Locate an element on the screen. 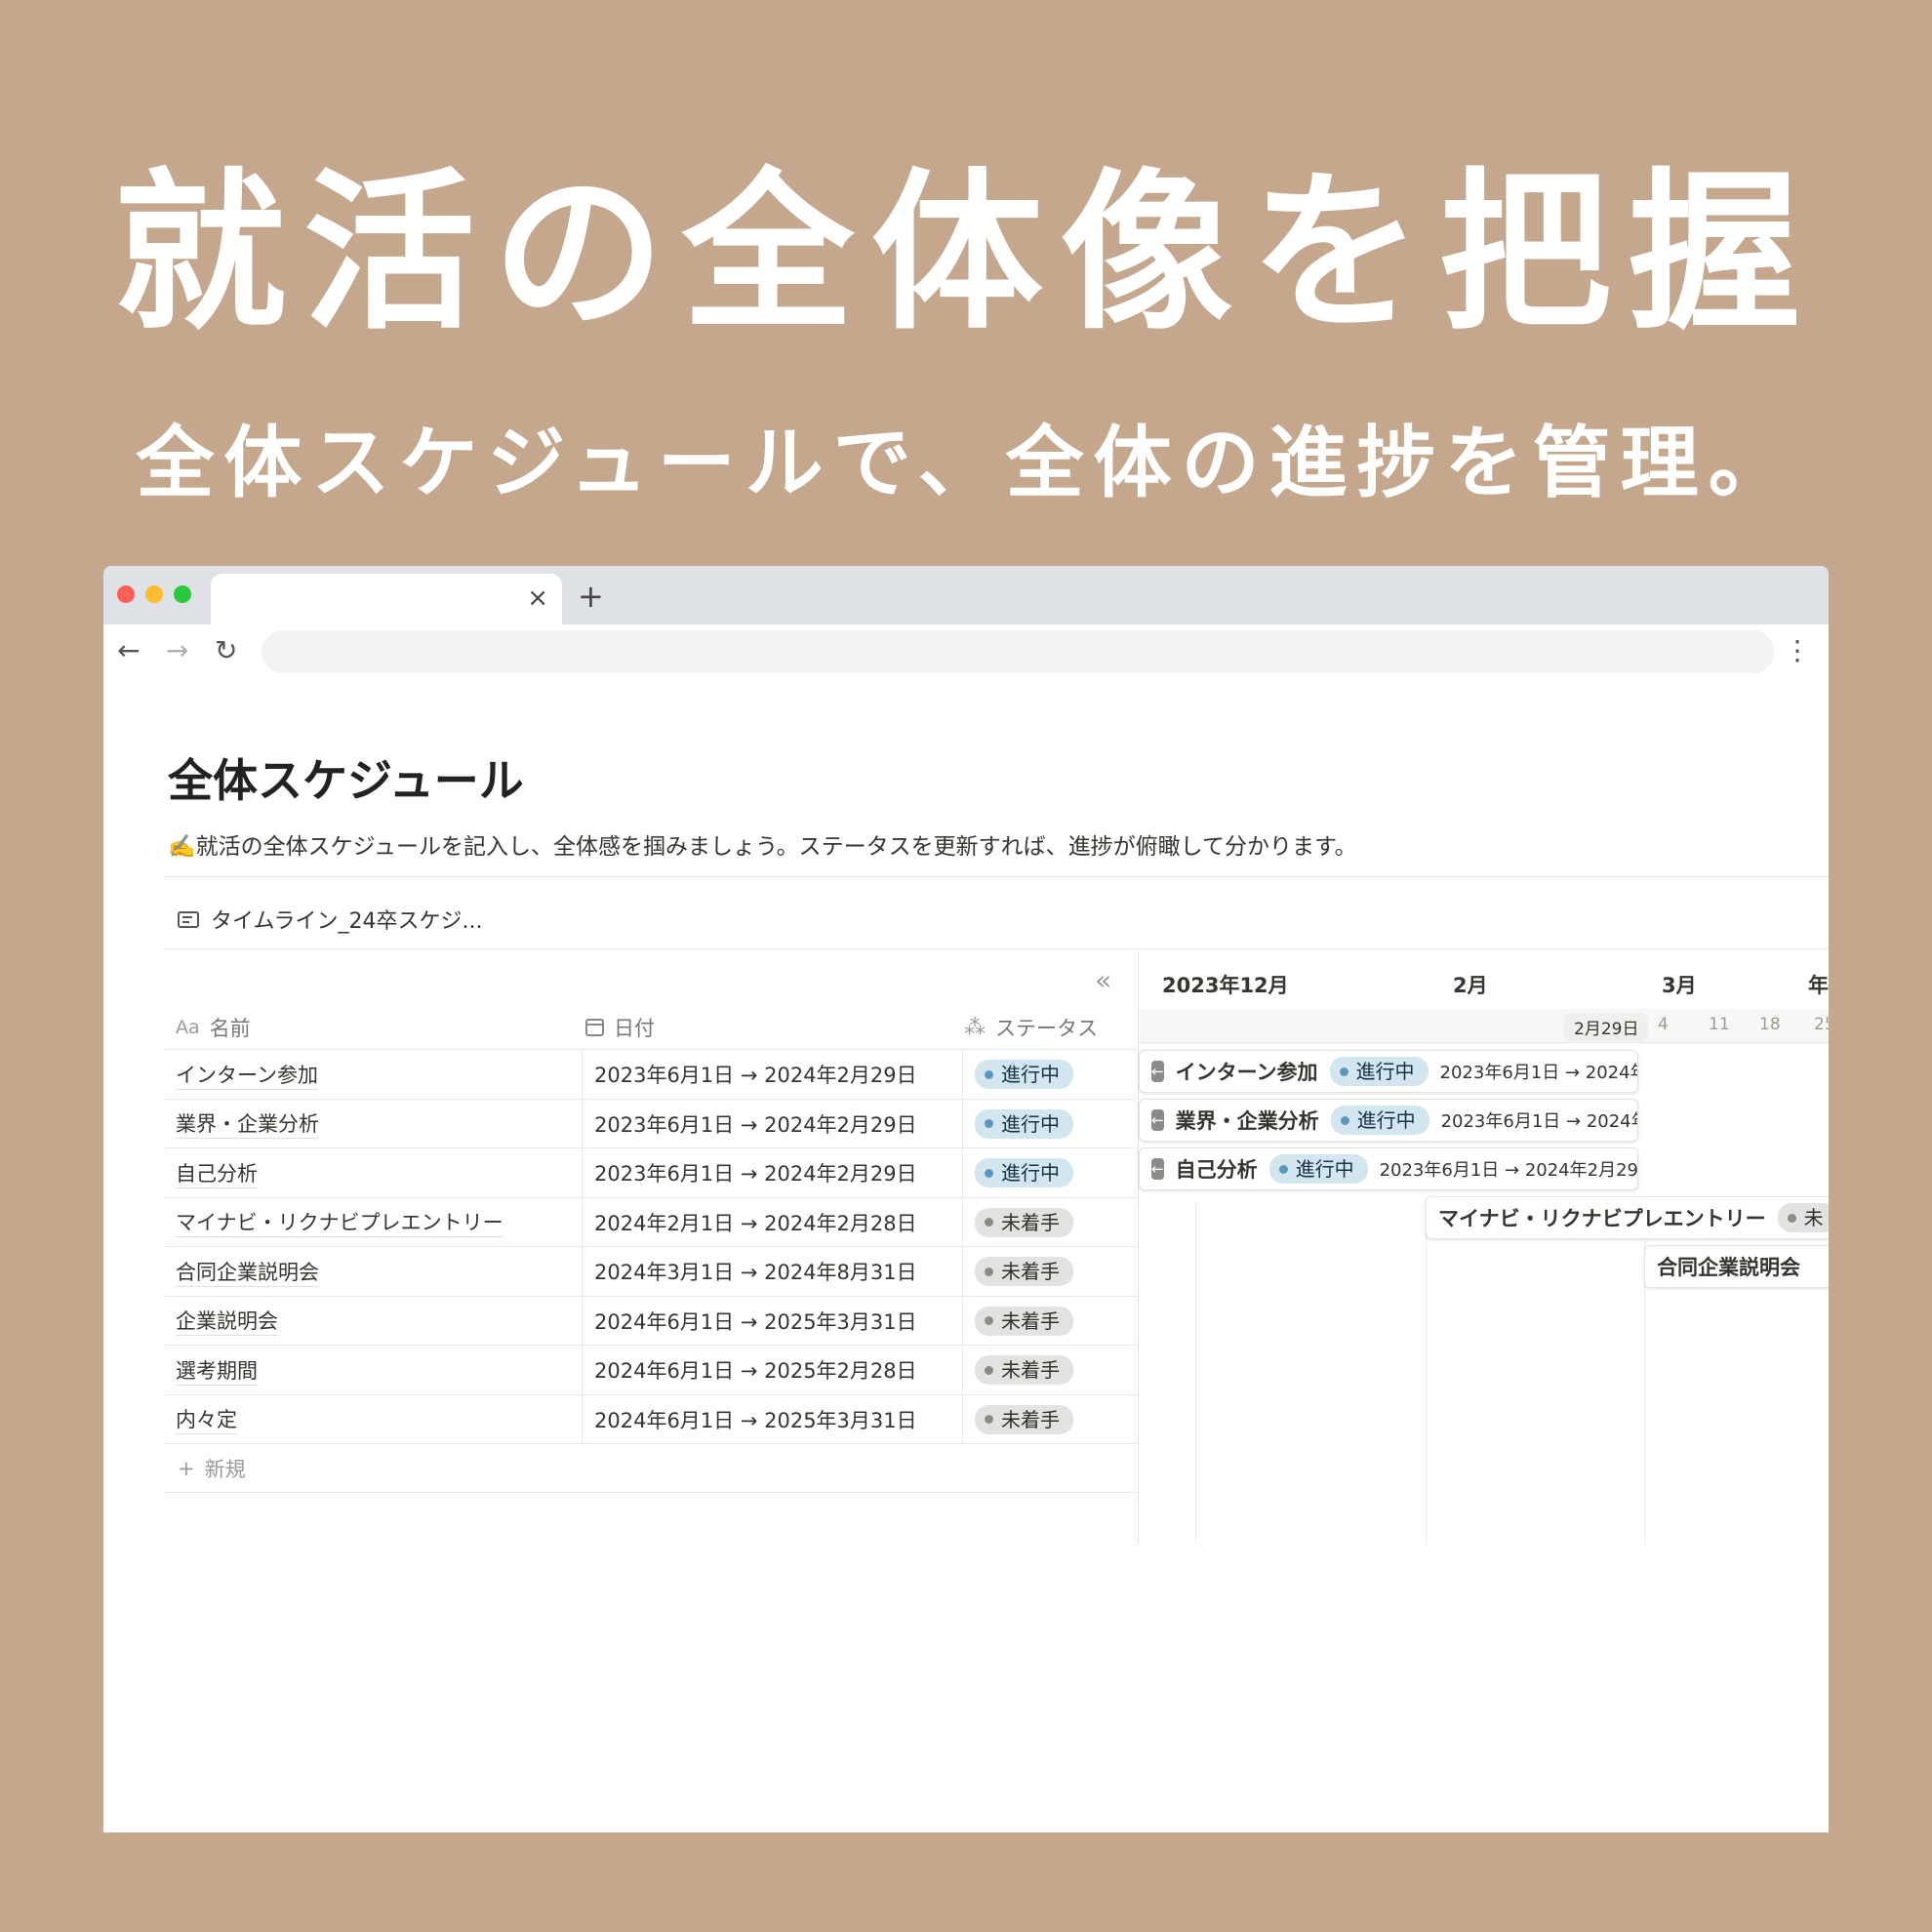 The image size is (1932, 1932). table-row: 自己分析 2023年6月1日 → 2024年2月29日 進行中 is located at coordinates (651, 1173).